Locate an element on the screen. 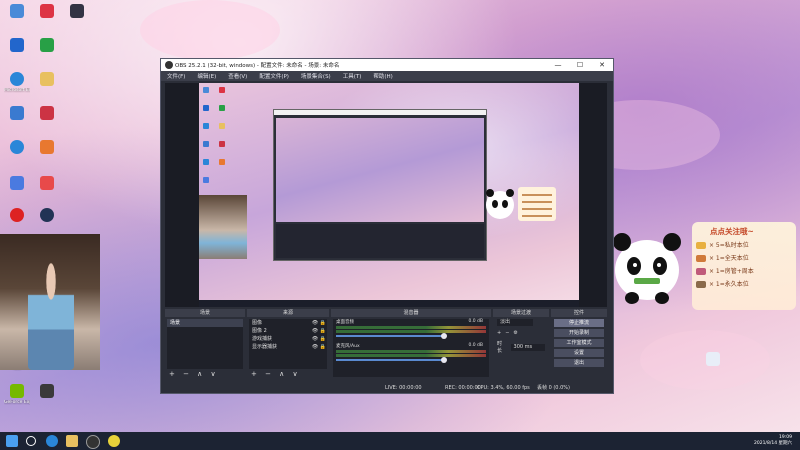 This screenshot has height=450, width=800. remove-transition-button: − is located at coordinates (507, 333).